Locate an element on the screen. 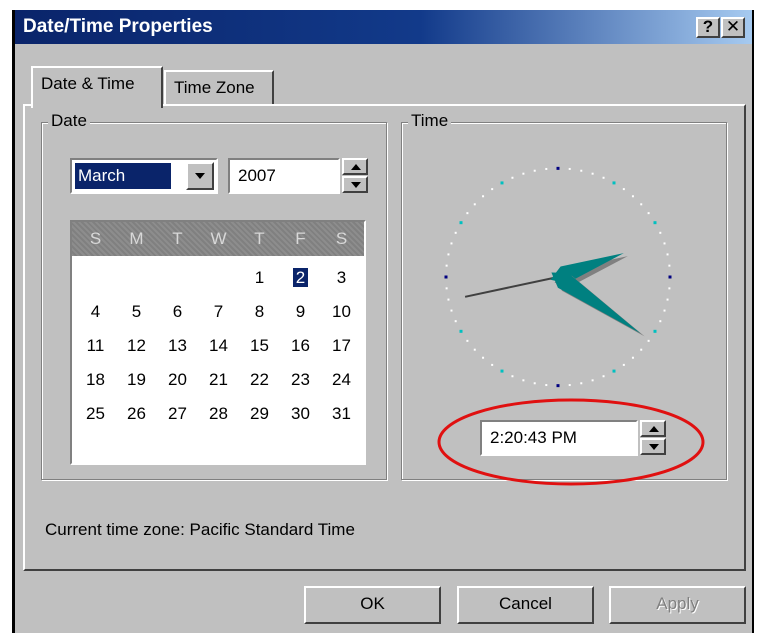 The image size is (762, 633). calendar-day: 3 is located at coordinates (341, 278).